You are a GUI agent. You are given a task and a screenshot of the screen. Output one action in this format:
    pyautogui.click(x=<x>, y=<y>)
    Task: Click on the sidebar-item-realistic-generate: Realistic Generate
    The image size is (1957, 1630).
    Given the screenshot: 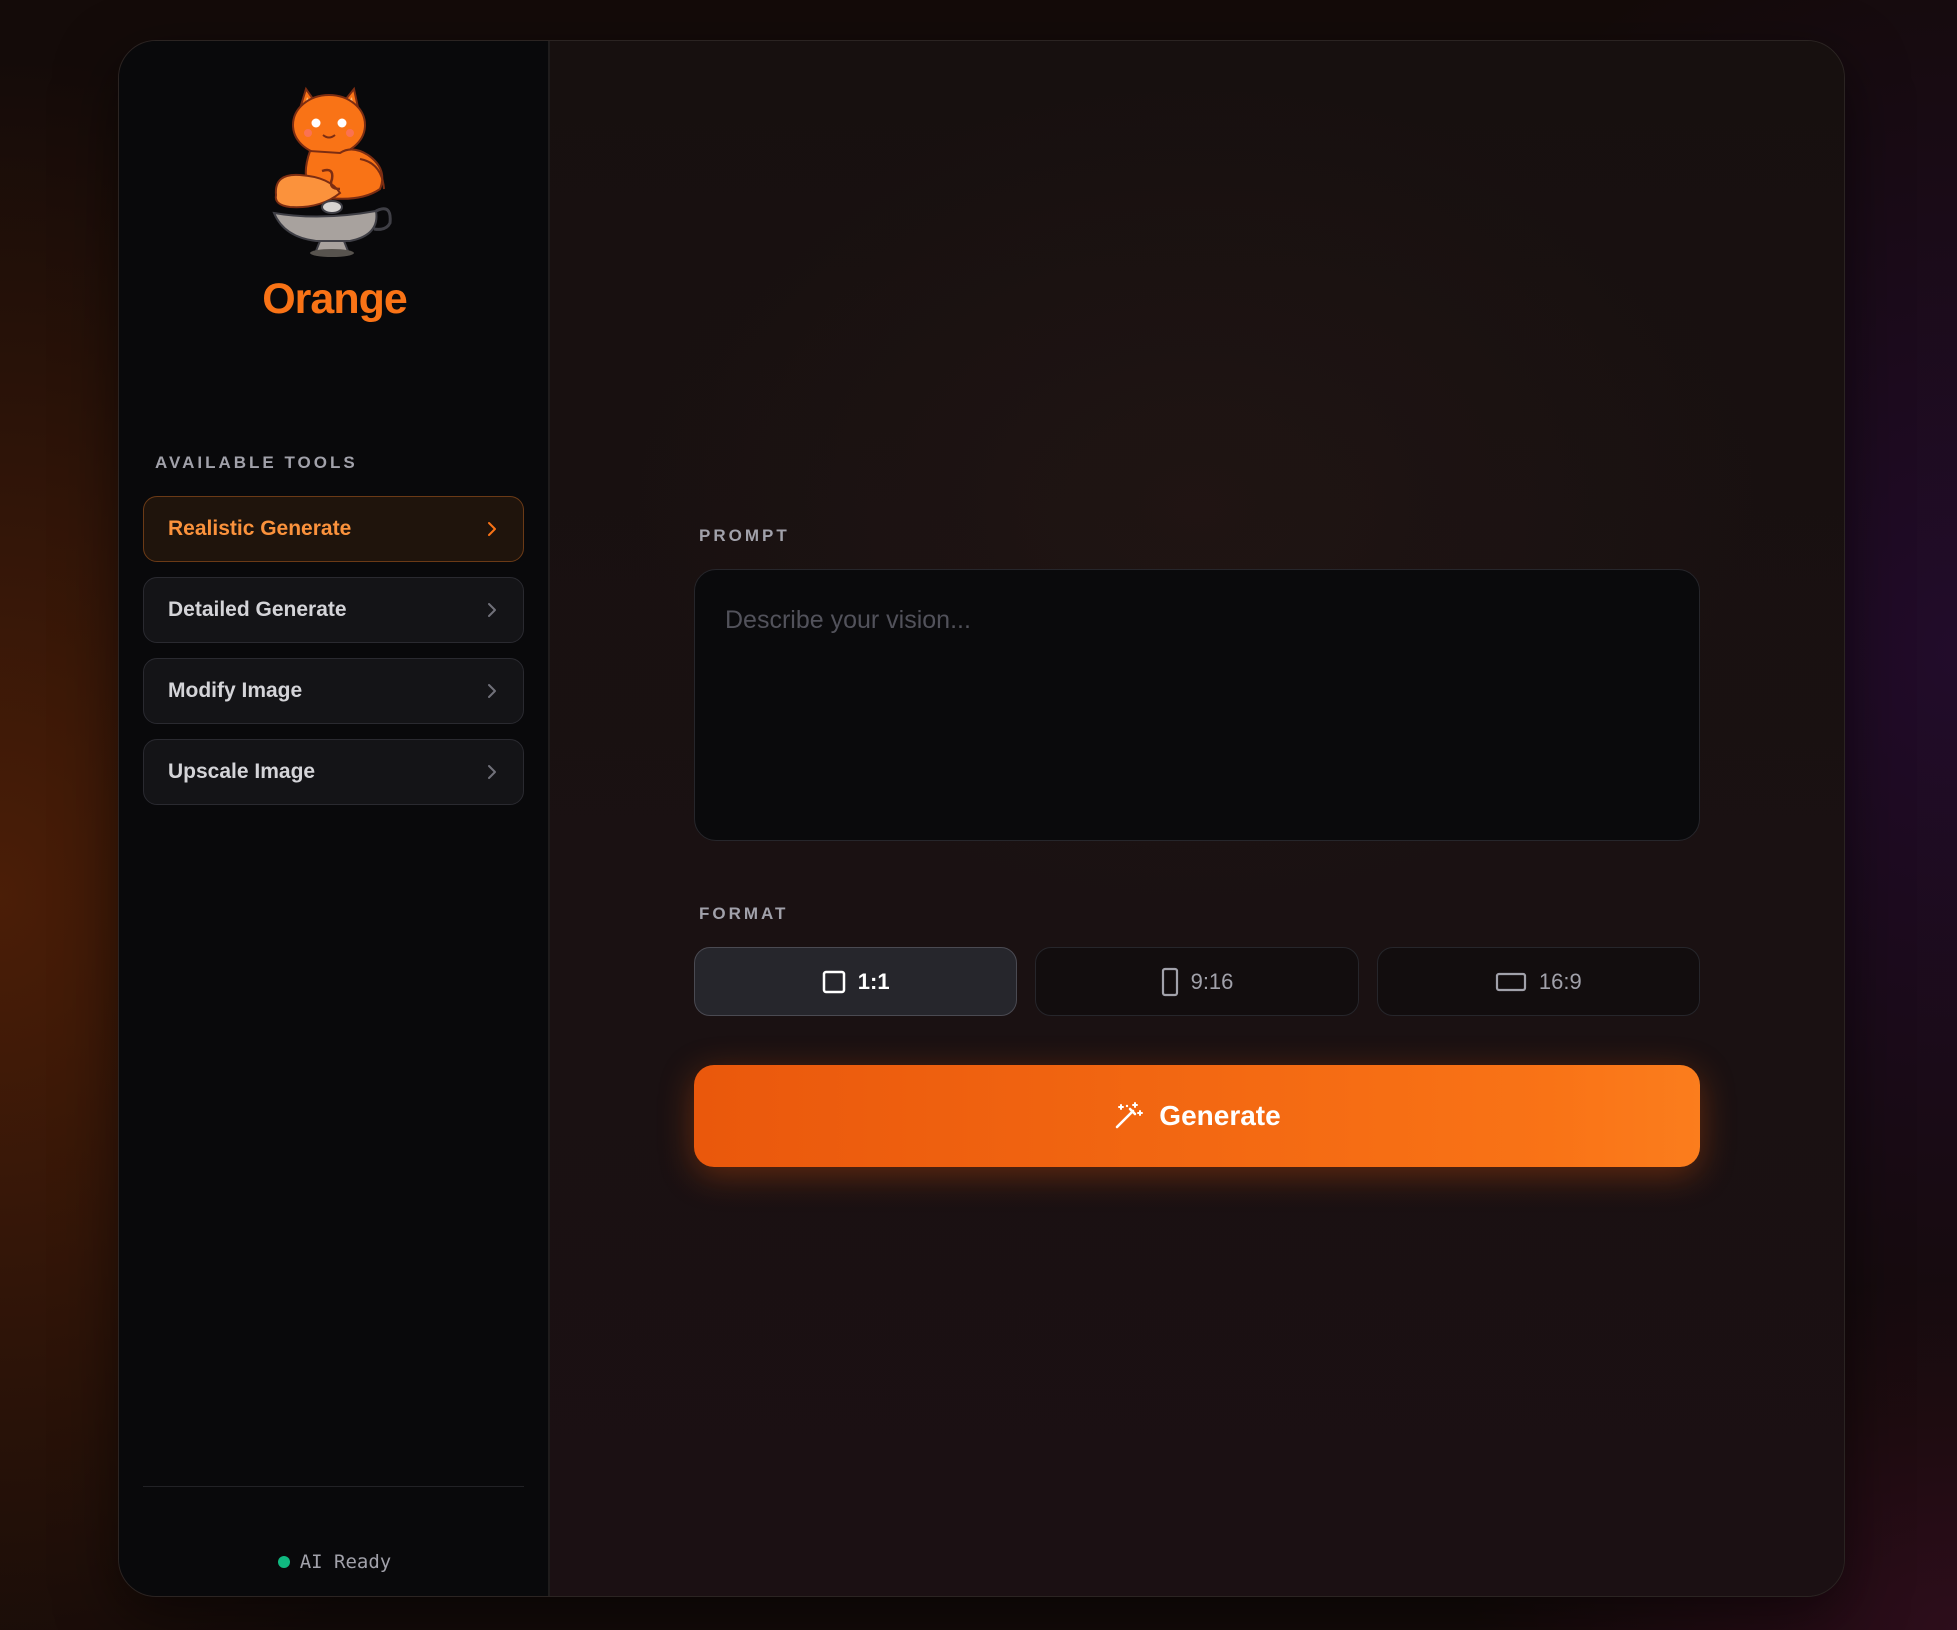 What is the action you would take?
    pyautogui.click(x=333, y=529)
    